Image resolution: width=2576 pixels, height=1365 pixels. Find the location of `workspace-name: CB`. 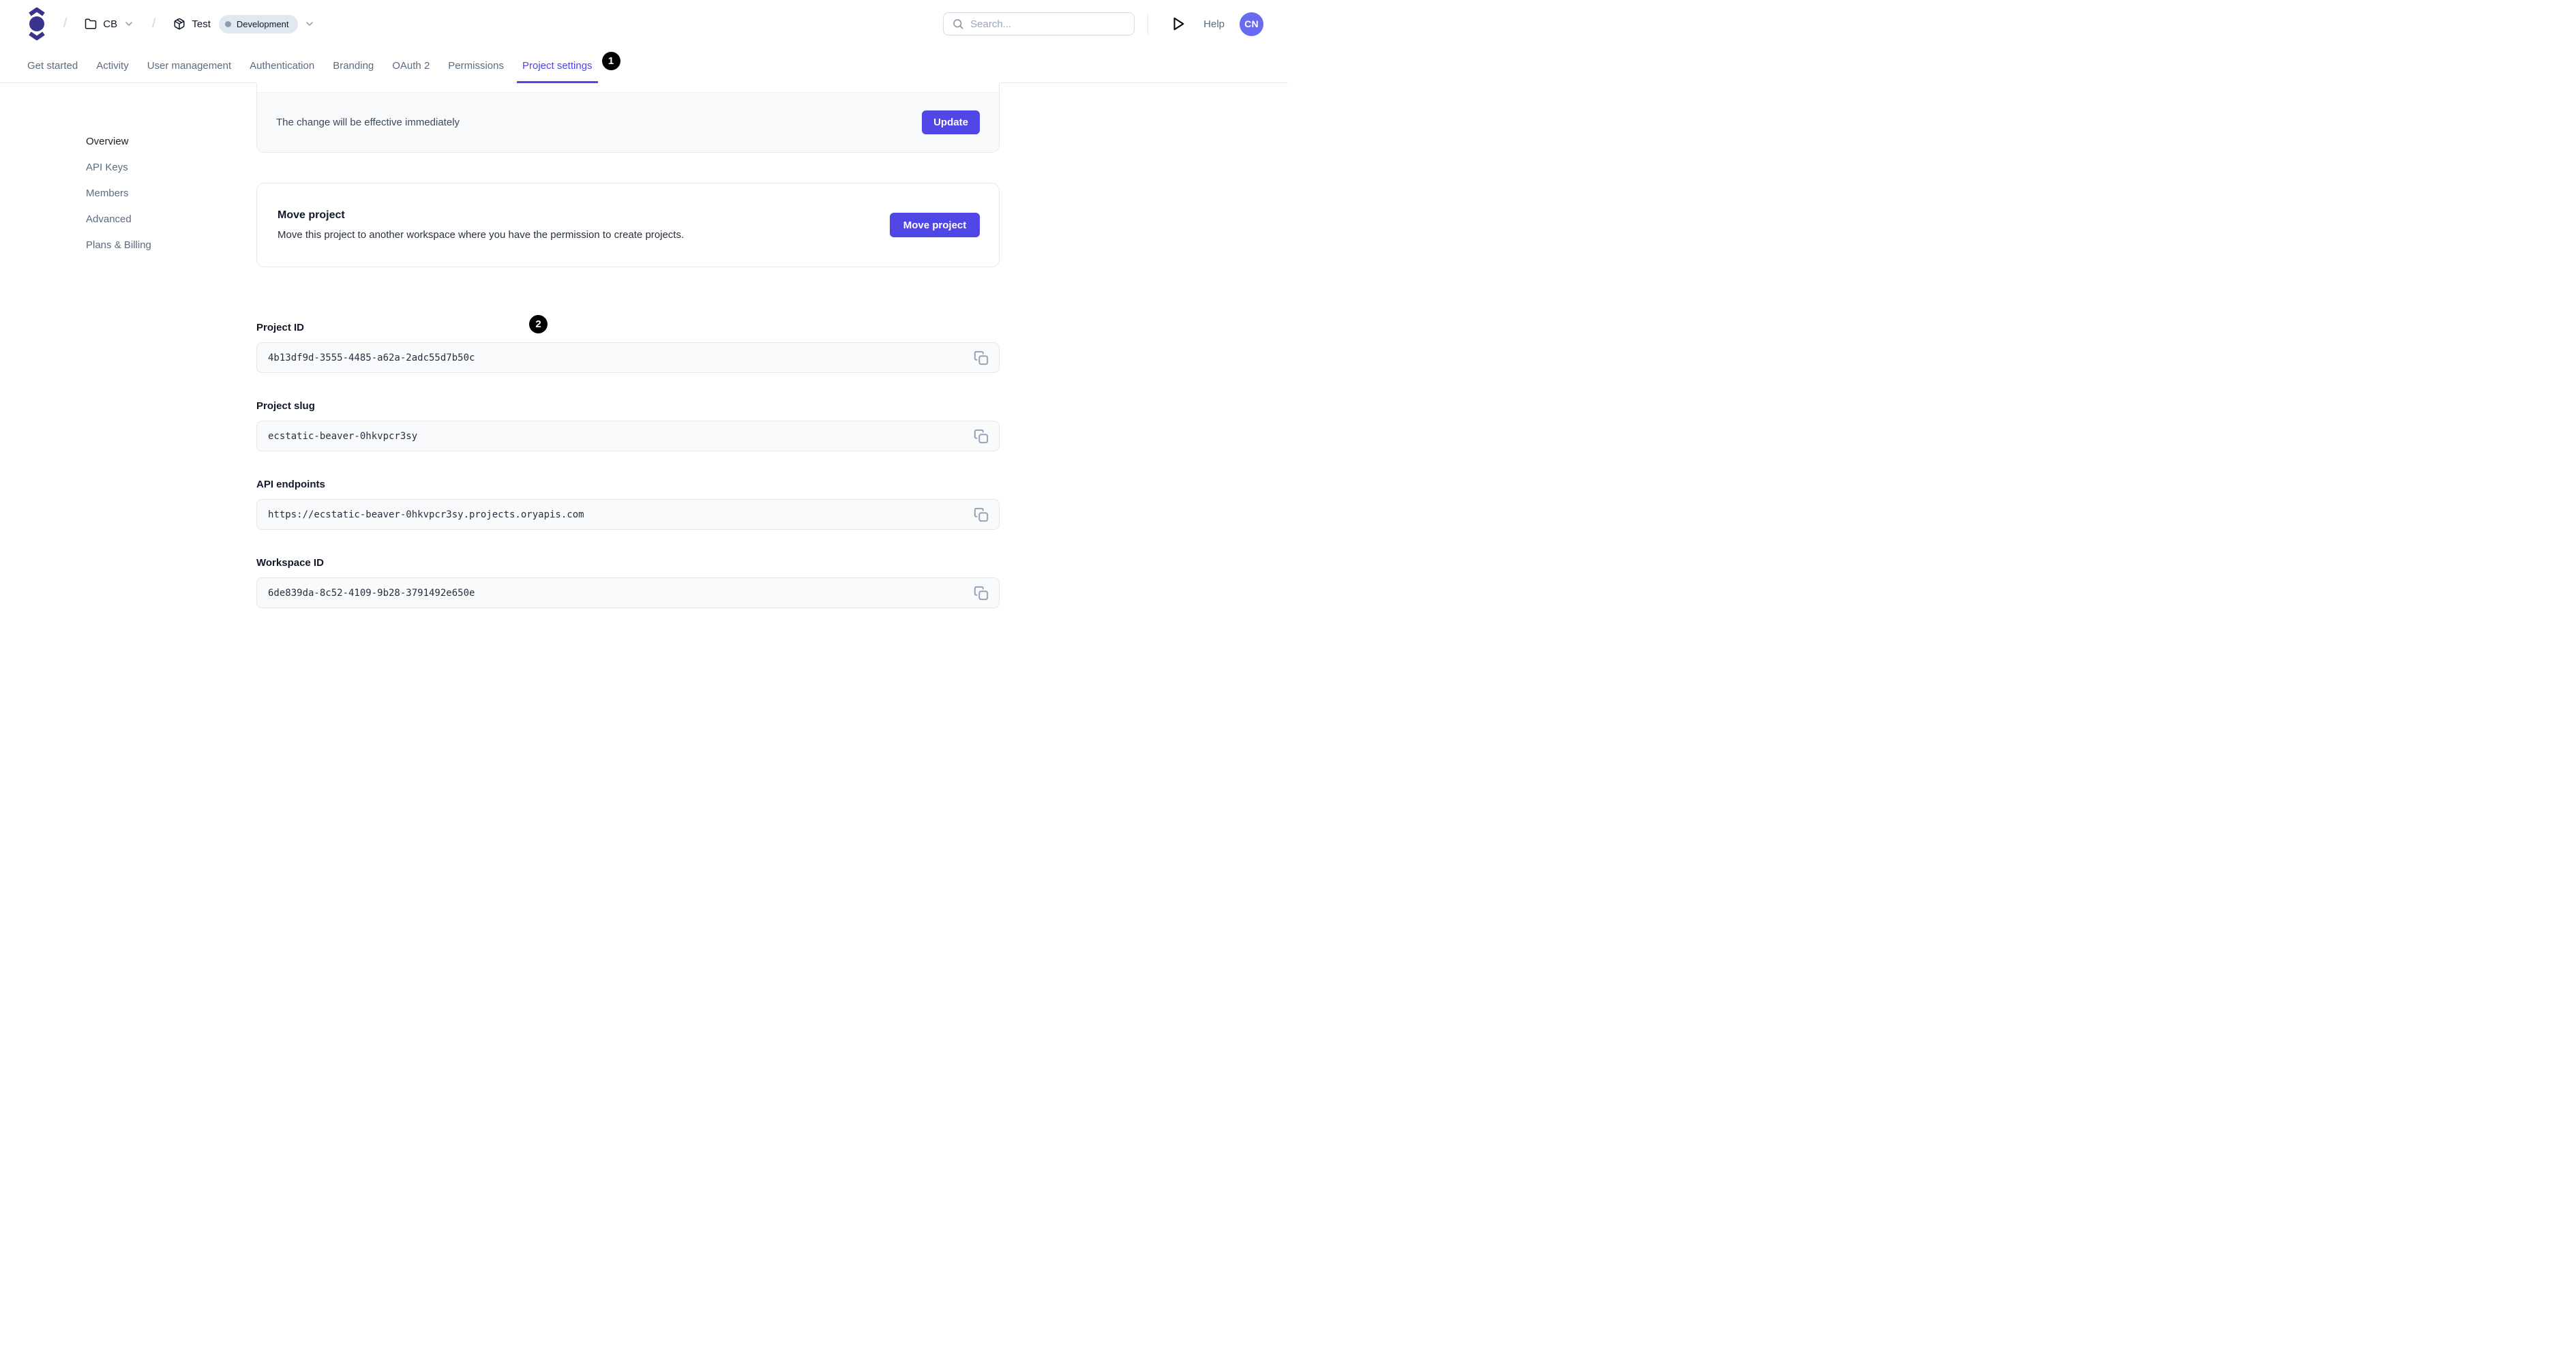

workspace-name: CB is located at coordinates (110, 24).